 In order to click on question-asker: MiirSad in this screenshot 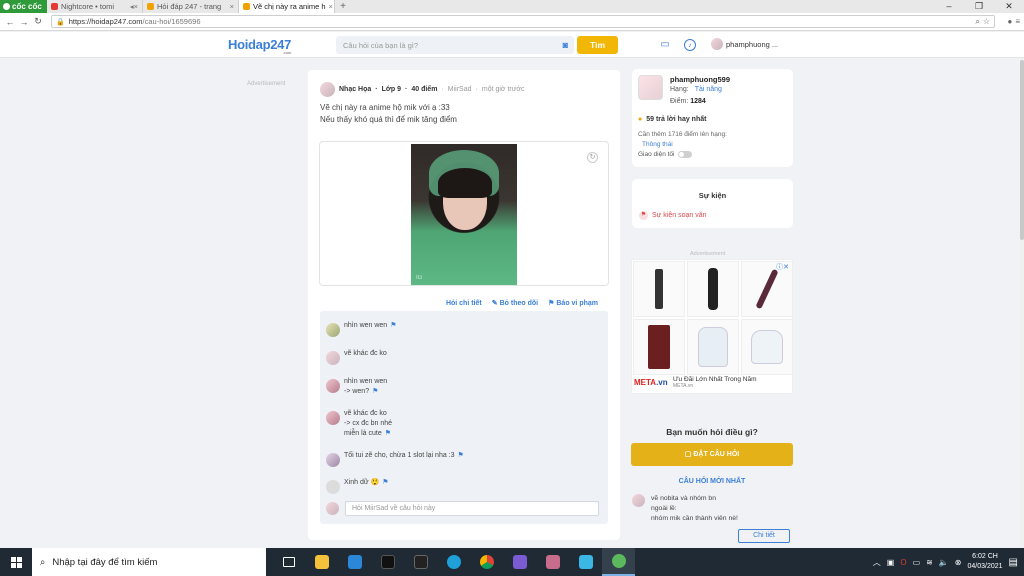, I will do `click(460, 89)`.